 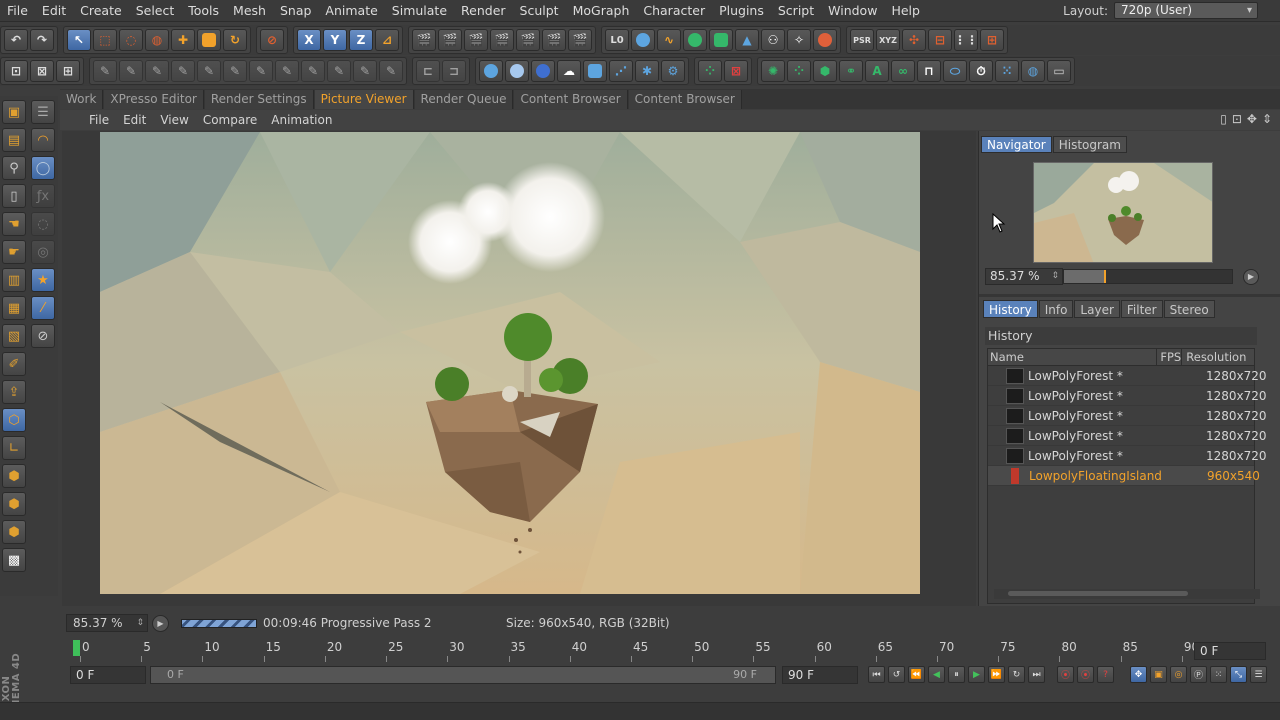 What do you see at coordinates (160, 623) in the screenshot?
I see `status-play-icon: ▶` at bounding box center [160, 623].